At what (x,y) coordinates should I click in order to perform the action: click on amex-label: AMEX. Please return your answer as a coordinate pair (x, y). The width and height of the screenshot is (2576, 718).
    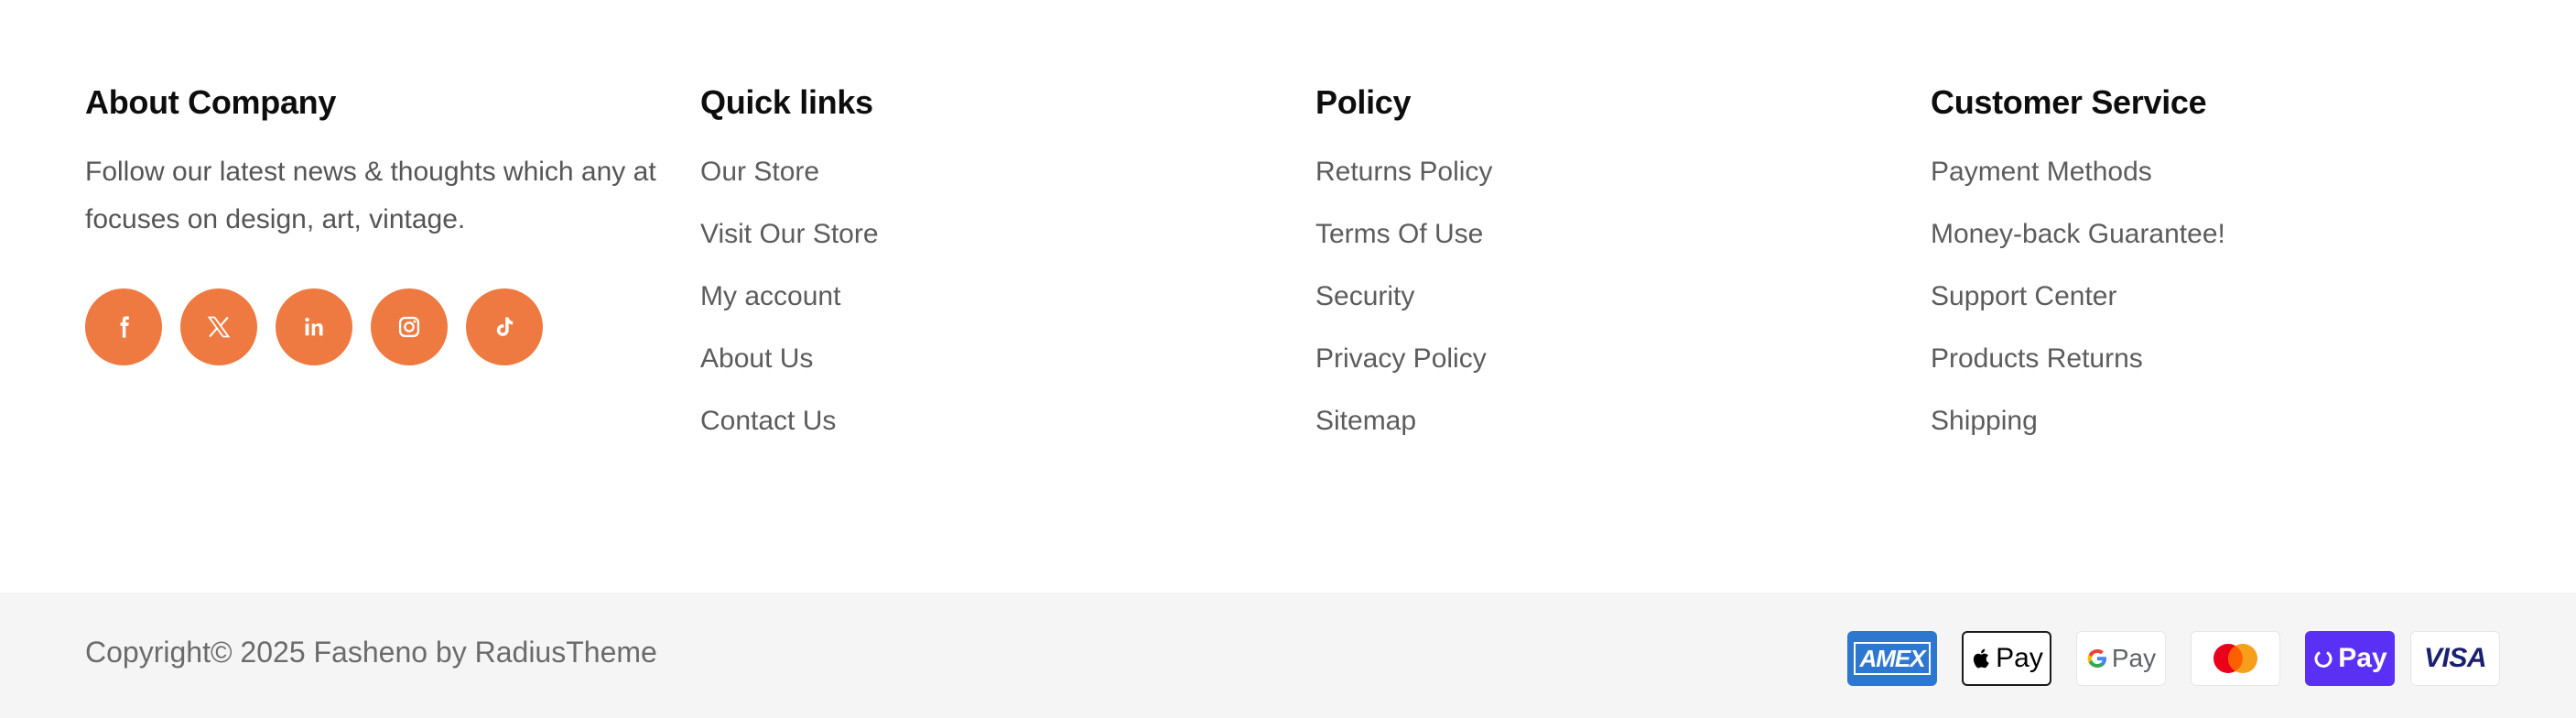
    Looking at the image, I should click on (1893, 658).